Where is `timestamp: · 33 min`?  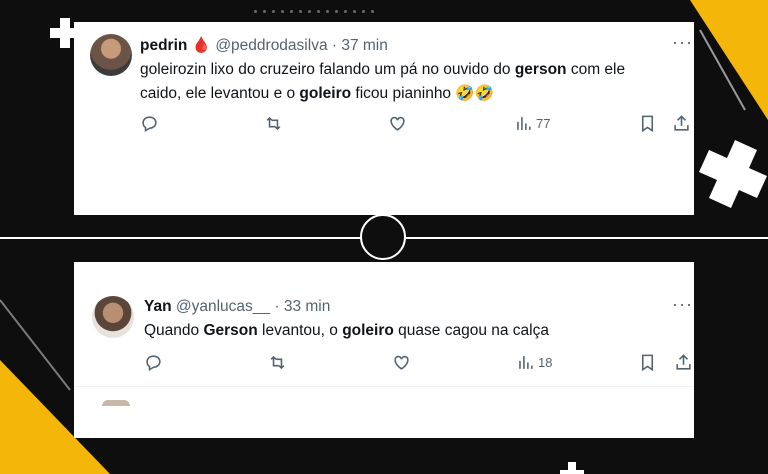
timestamp: · 33 min is located at coordinates (302, 306).